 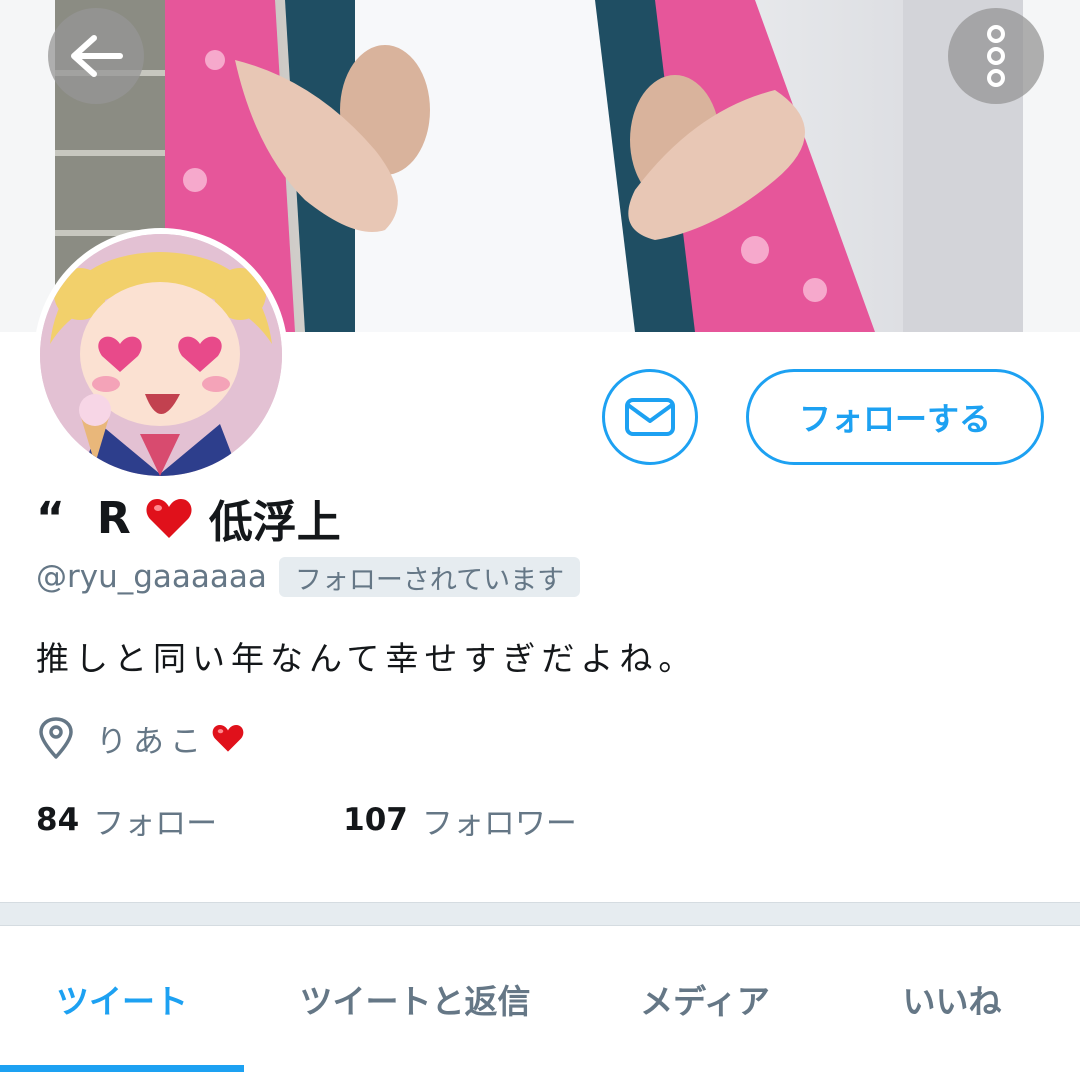 I want to click on vertical-dots-icon, so click(x=996, y=56).